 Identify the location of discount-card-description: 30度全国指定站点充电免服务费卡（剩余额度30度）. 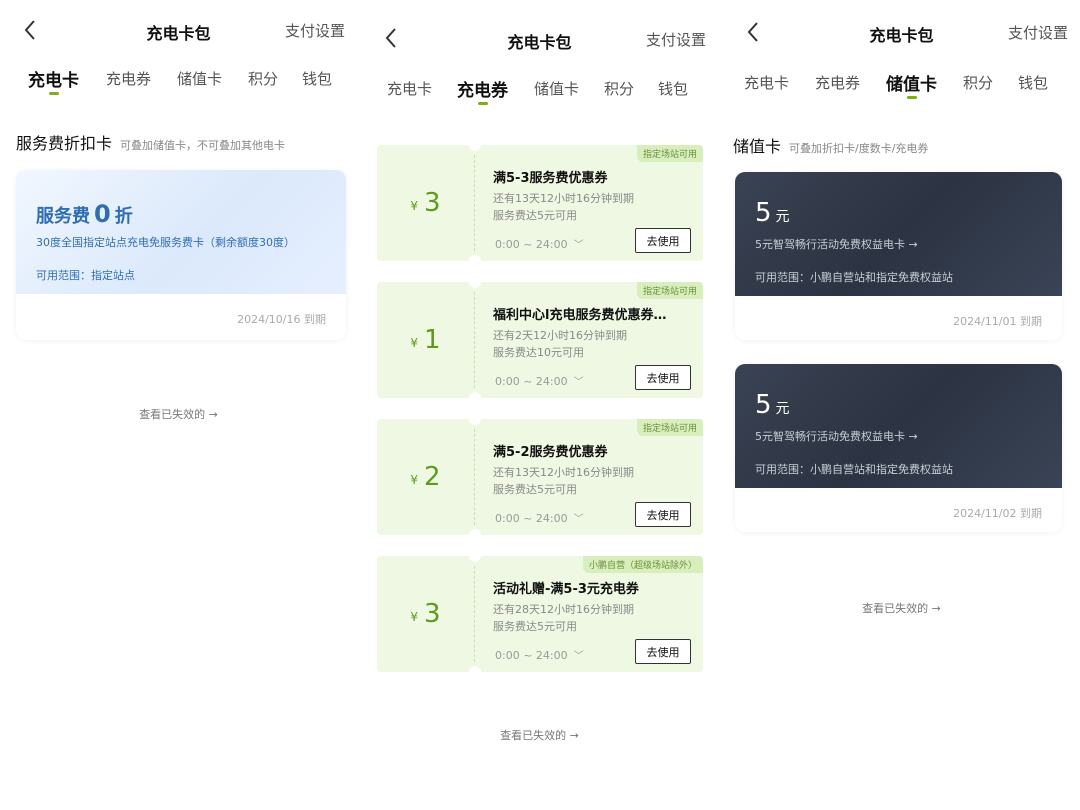
(165, 242).